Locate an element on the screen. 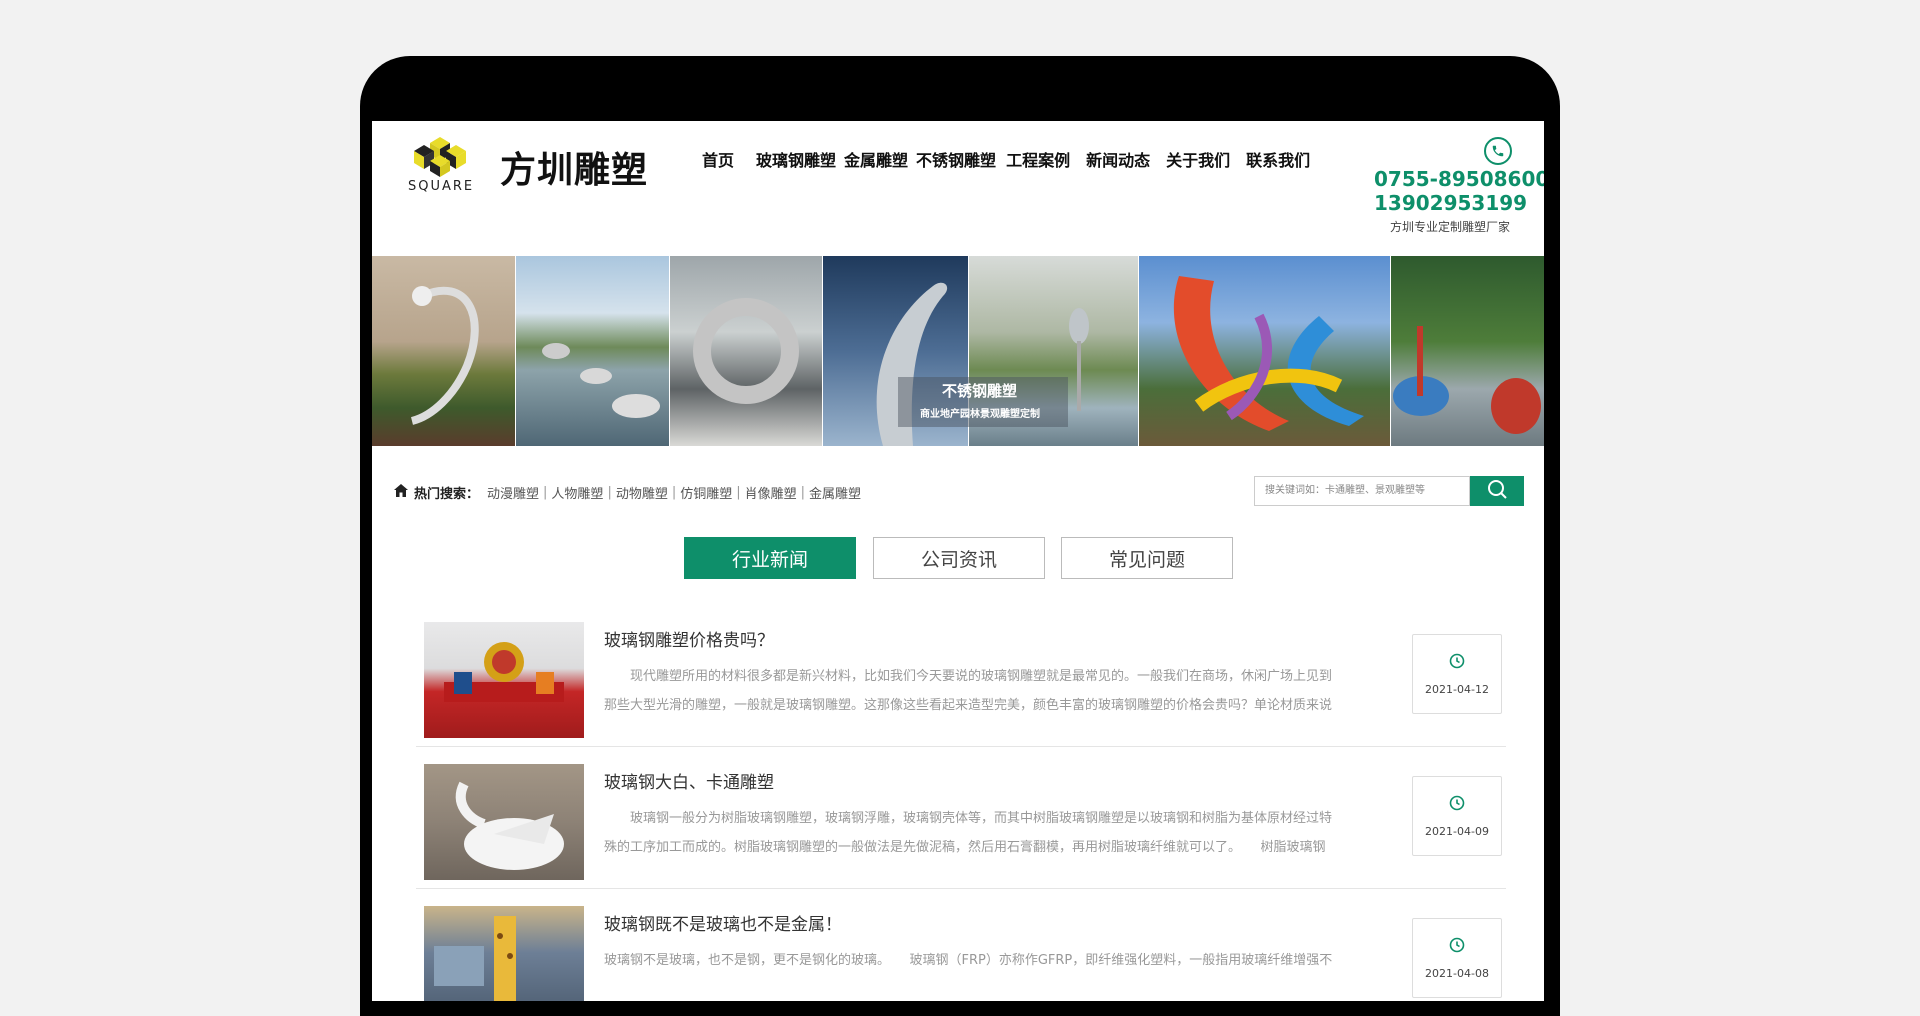 This screenshot has width=1920, height=1016. news-date: 2021-04-12 is located at coordinates (1457, 689).